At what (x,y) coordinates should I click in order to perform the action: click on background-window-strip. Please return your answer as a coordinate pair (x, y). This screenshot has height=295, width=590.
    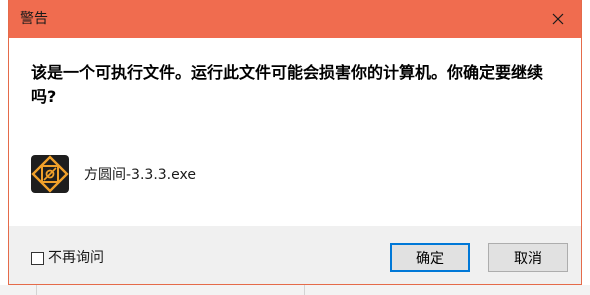
    Looking at the image, I should click on (295, 290).